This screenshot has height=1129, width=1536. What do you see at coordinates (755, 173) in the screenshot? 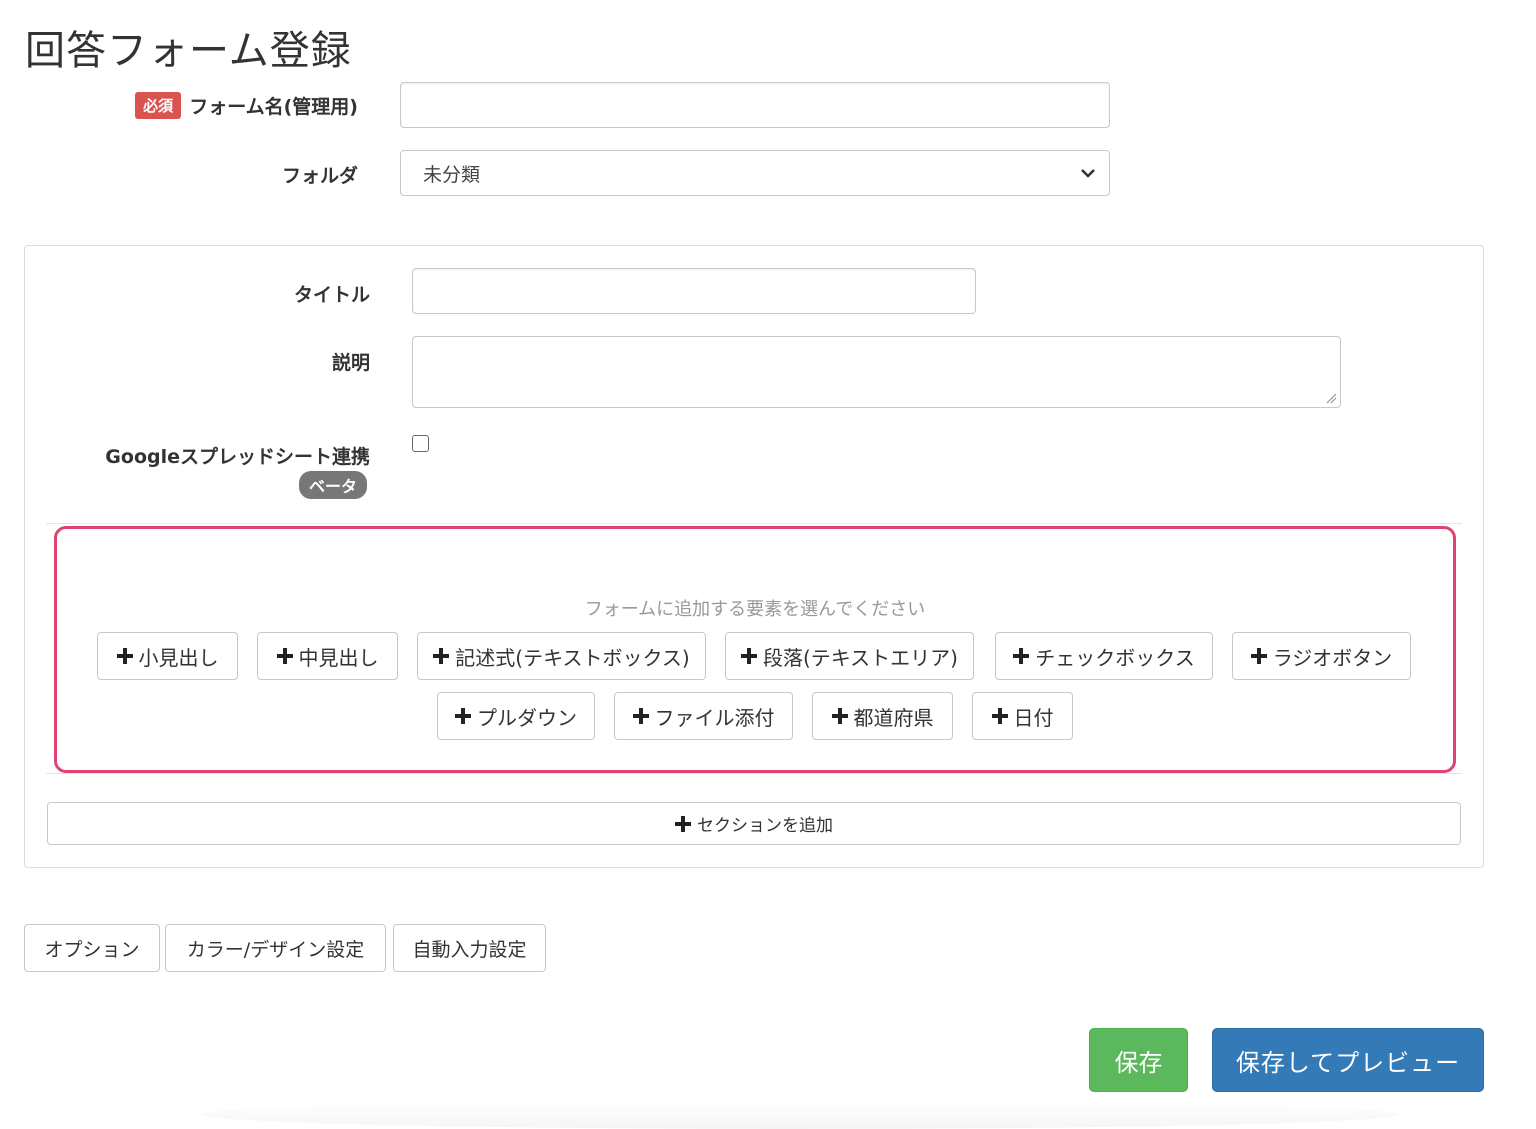
I see `folder-select: 未分類` at bounding box center [755, 173].